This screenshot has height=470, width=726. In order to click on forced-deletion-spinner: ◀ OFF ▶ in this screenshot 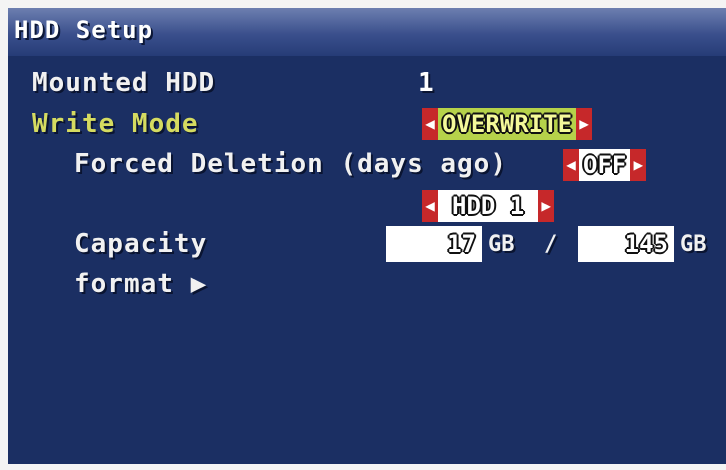, I will do `click(605, 165)`.